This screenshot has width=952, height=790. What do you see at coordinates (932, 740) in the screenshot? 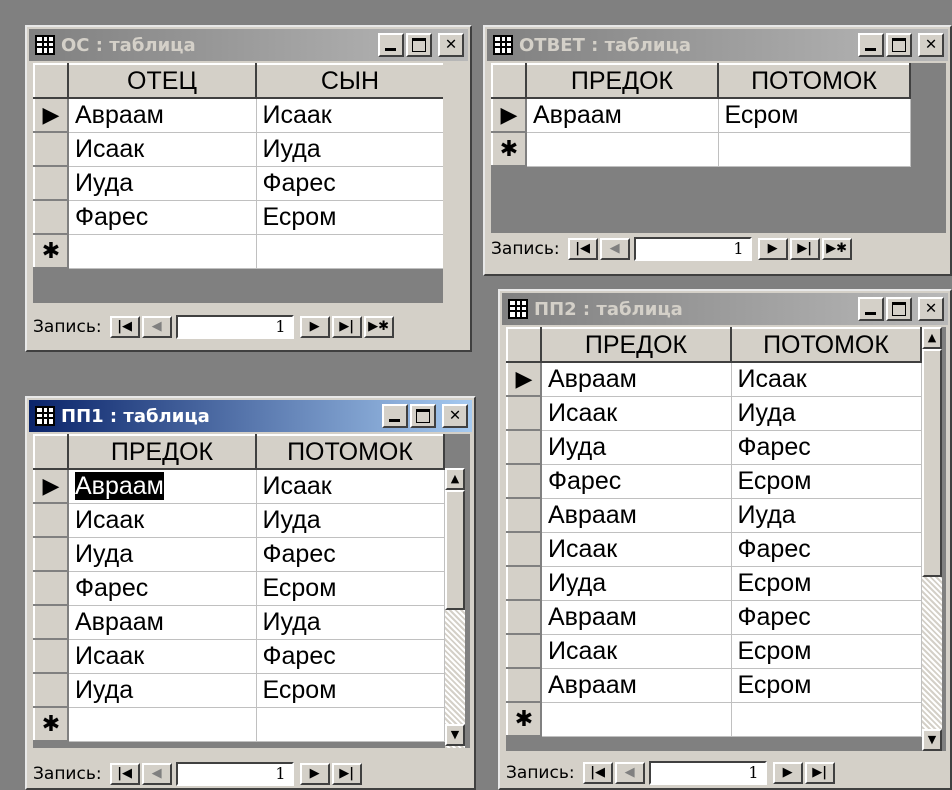
I see `scroll-down-button: ▼` at bounding box center [932, 740].